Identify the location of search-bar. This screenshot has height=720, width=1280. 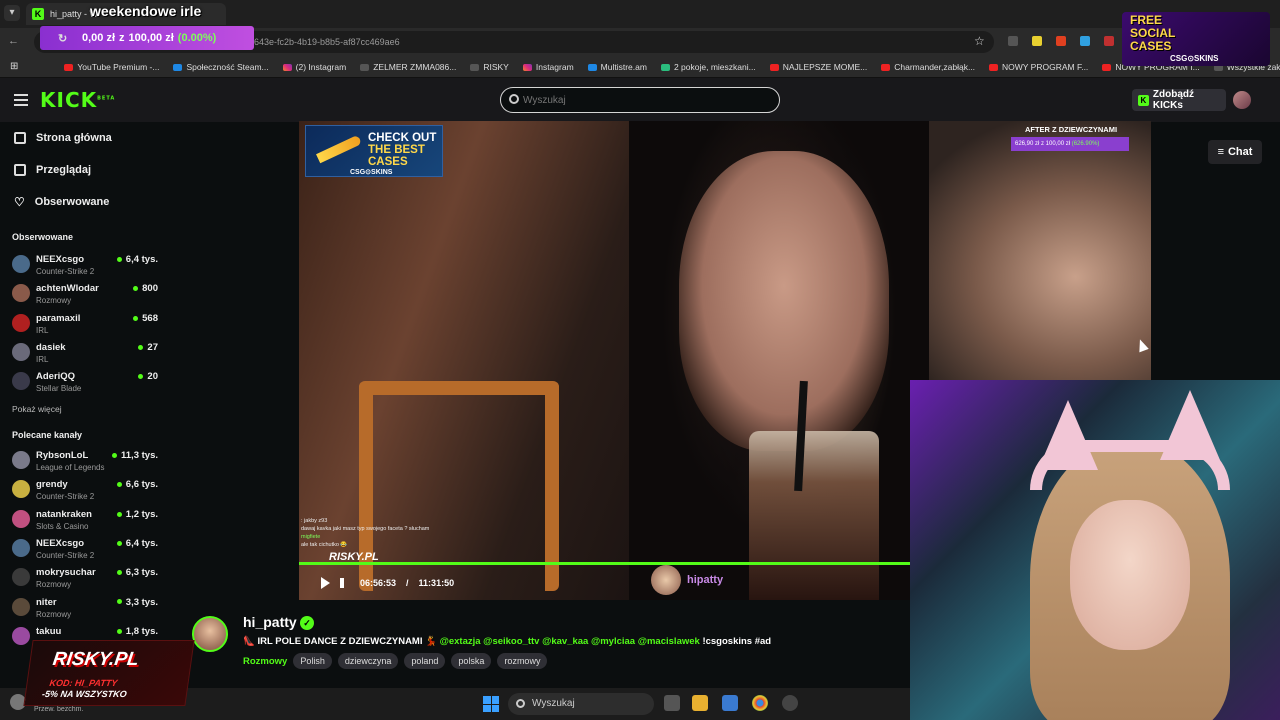
(640, 100).